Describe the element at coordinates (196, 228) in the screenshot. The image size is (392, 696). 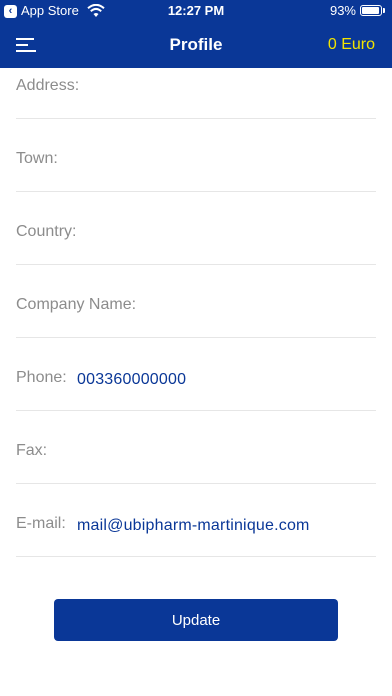
I see `country-row: Country:` at that location.